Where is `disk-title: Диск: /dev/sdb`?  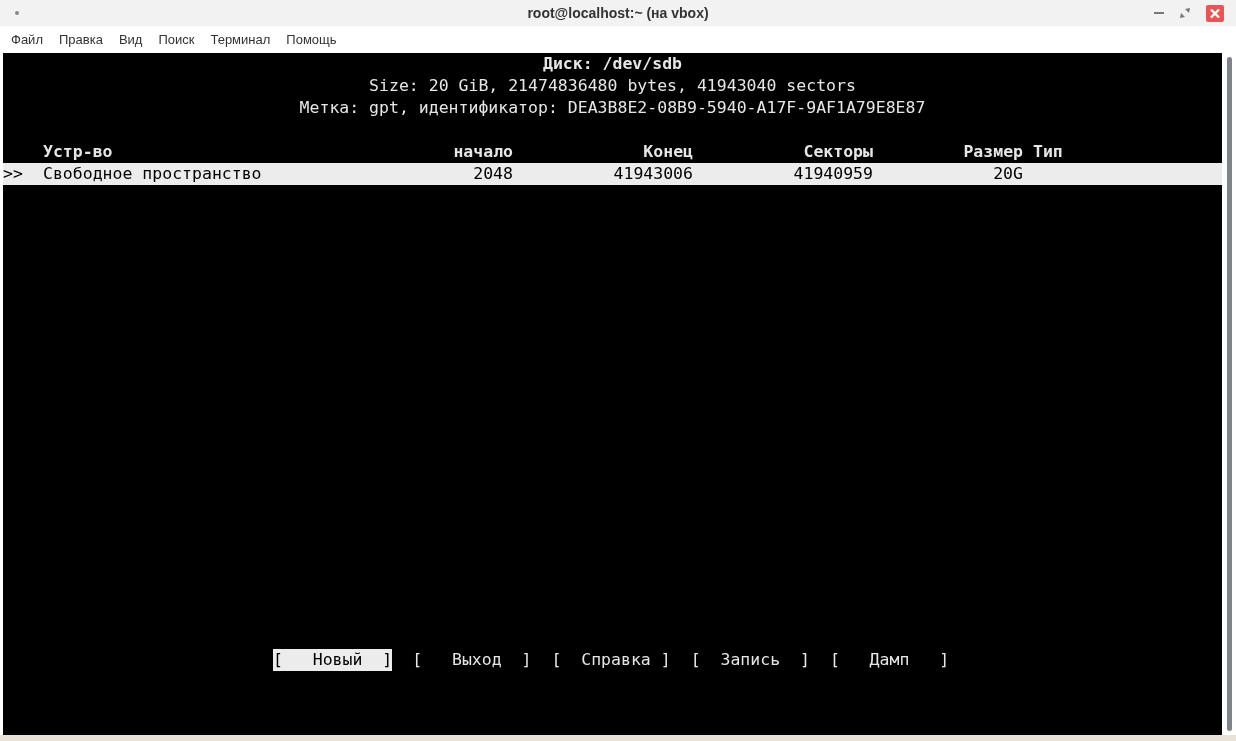
disk-title: Диск: /dev/sdb is located at coordinates (612, 64).